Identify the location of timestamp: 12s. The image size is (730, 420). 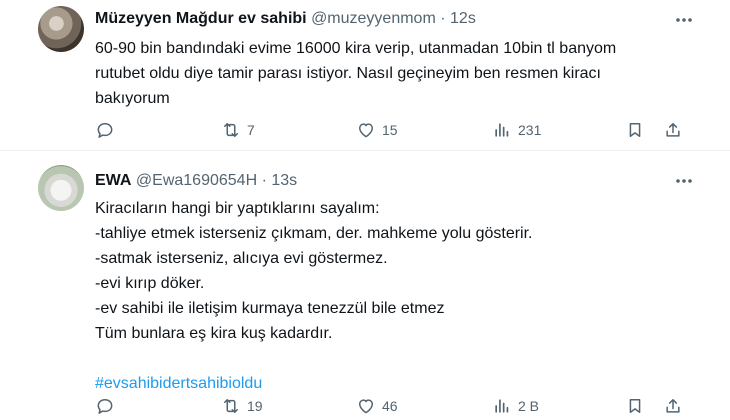
(463, 18).